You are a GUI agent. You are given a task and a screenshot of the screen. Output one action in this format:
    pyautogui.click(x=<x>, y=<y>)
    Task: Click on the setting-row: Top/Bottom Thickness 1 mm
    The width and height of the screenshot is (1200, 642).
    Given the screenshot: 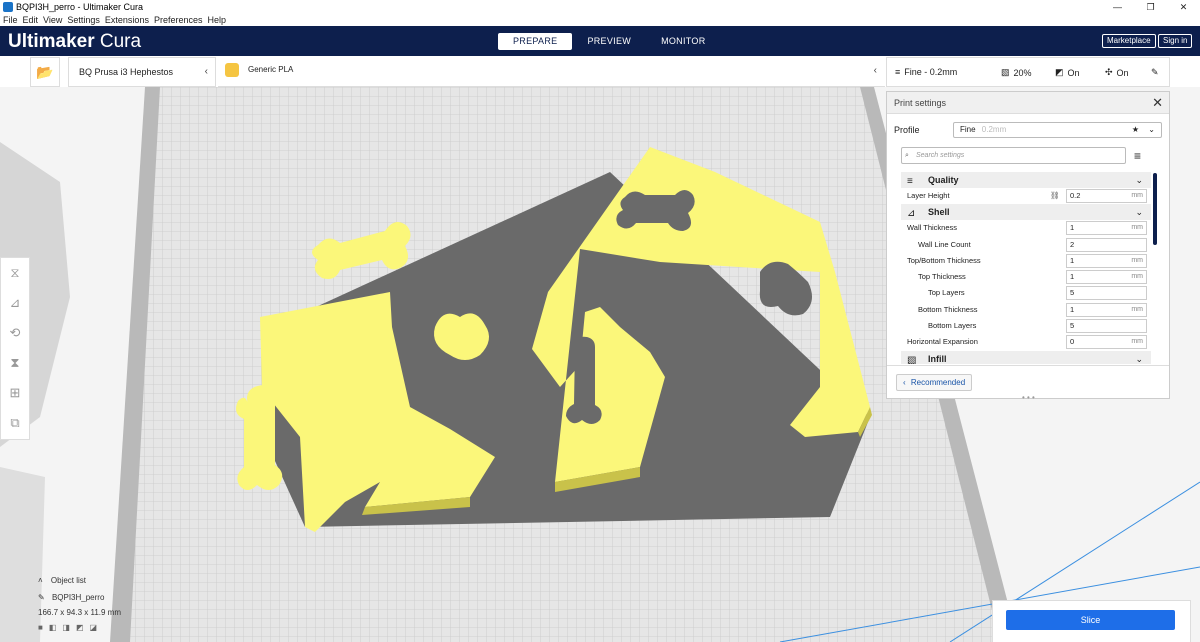 What is the action you would take?
    pyautogui.click(x=1026, y=261)
    